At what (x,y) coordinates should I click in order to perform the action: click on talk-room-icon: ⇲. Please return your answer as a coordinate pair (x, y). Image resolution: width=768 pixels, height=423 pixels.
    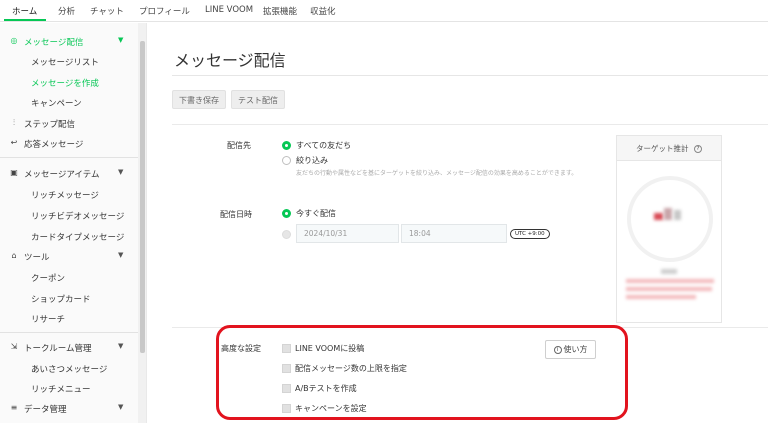
    Looking at the image, I should click on (14, 346).